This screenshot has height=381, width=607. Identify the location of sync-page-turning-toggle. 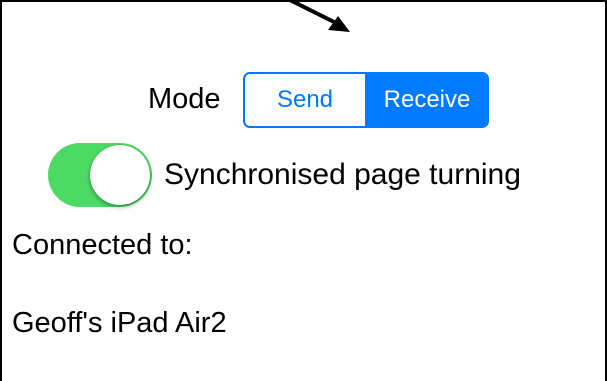
(100, 175).